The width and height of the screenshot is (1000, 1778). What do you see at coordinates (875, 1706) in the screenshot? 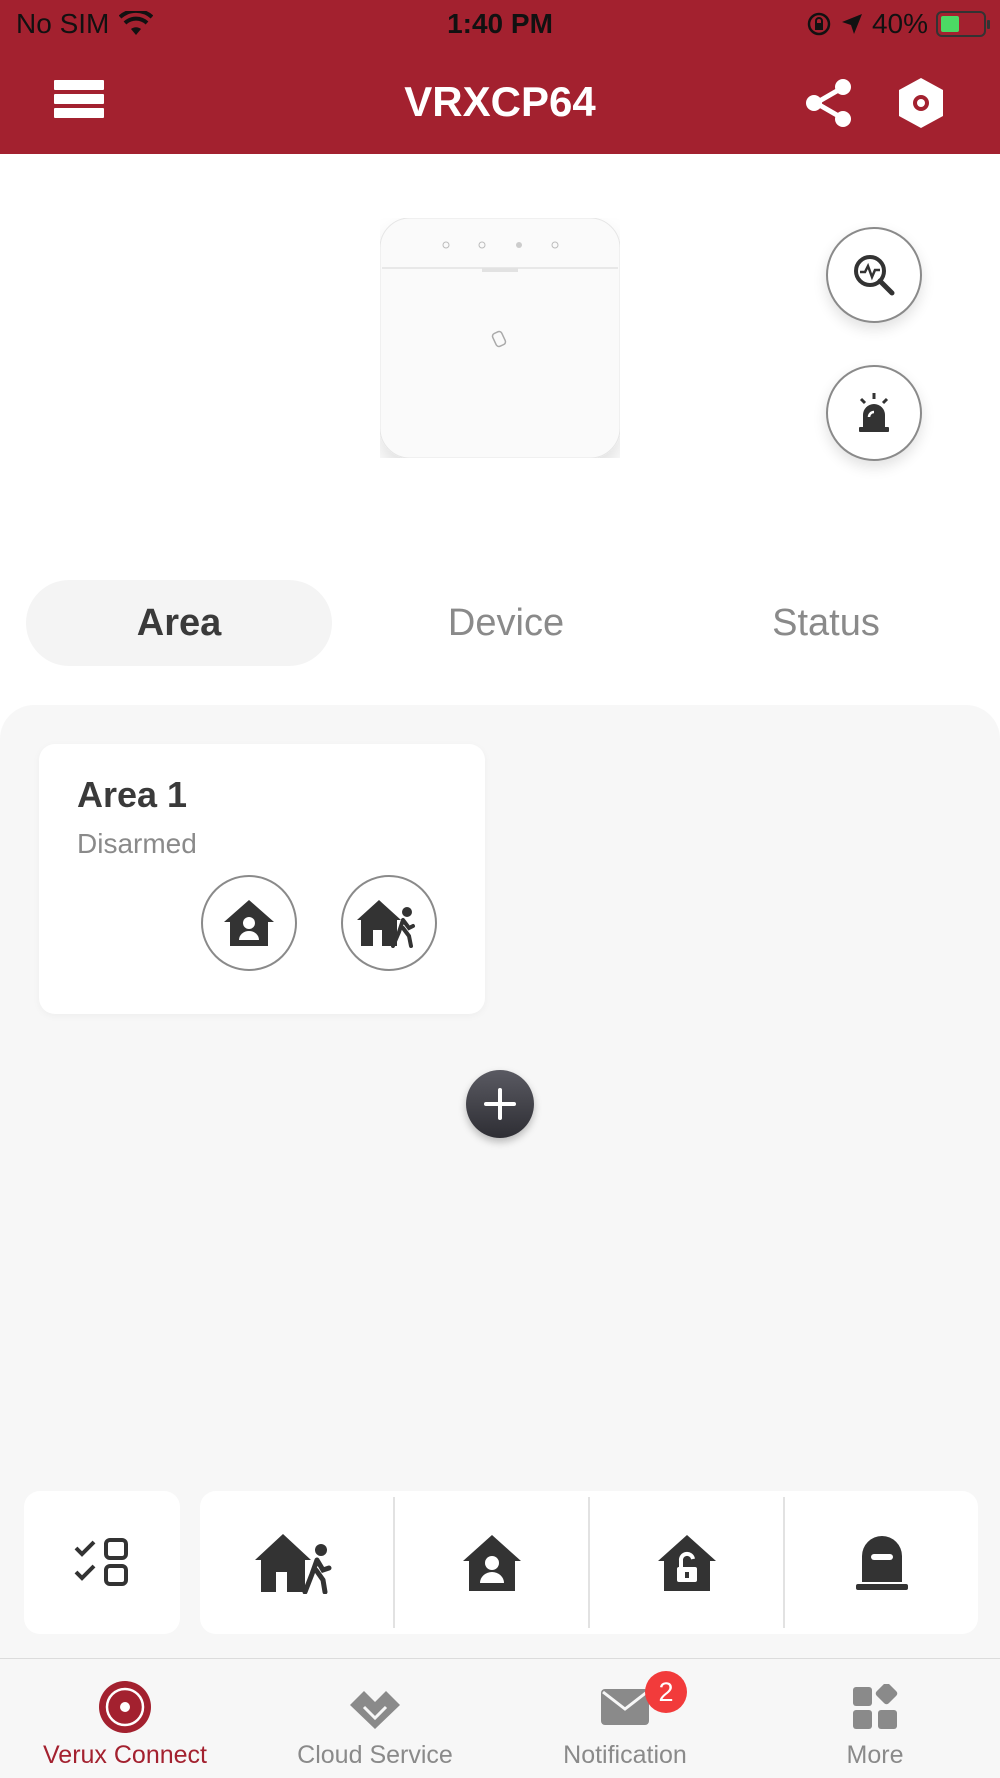
I see `grid-icon` at bounding box center [875, 1706].